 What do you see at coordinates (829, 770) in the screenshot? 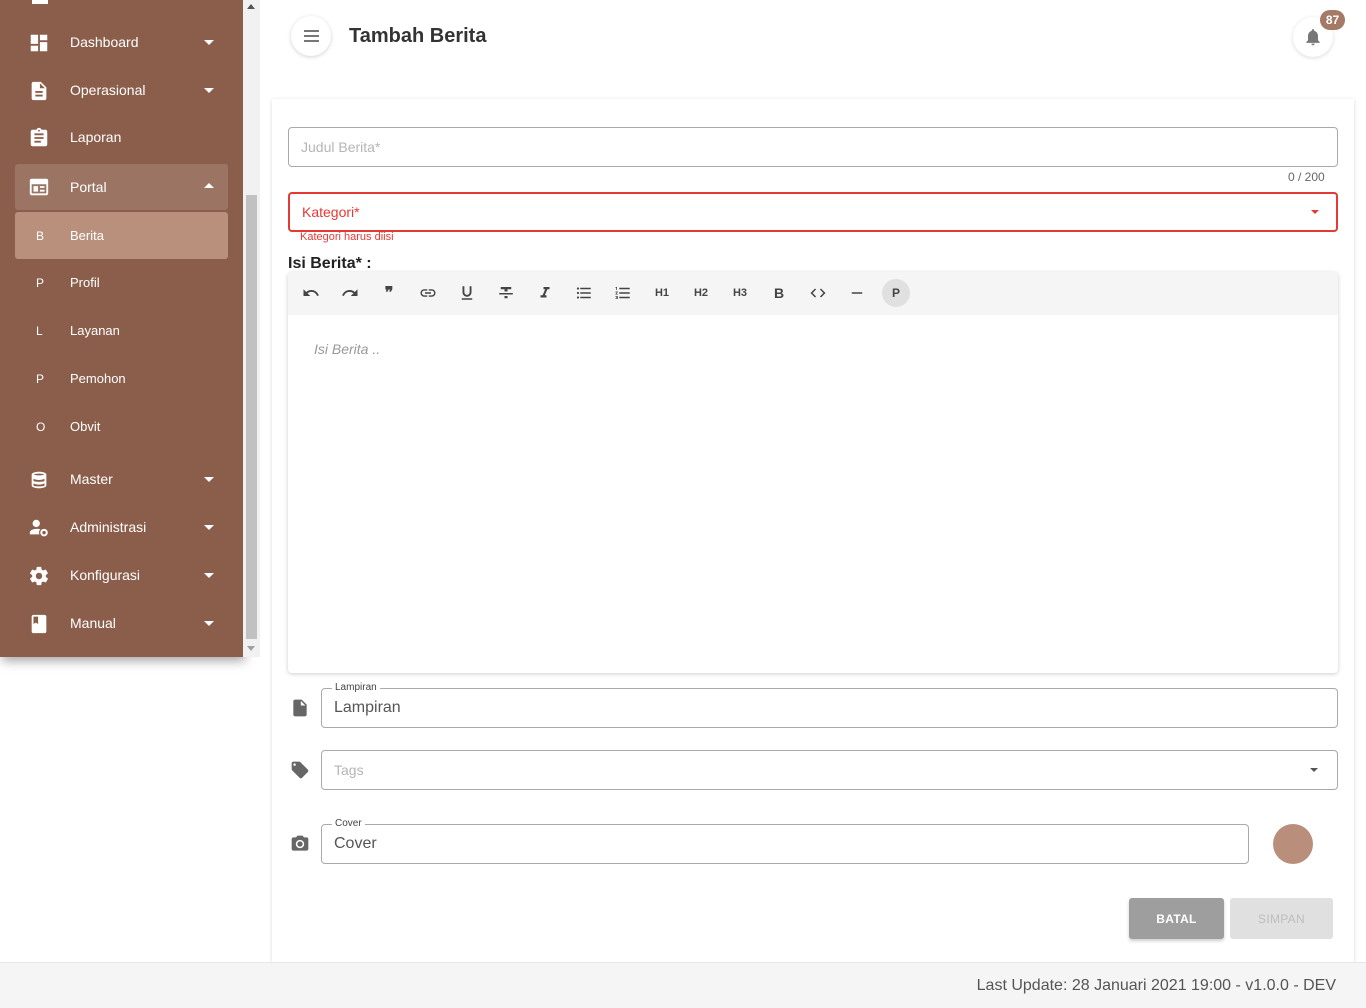
I see `tags-select: Tags` at bounding box center [829, 770].